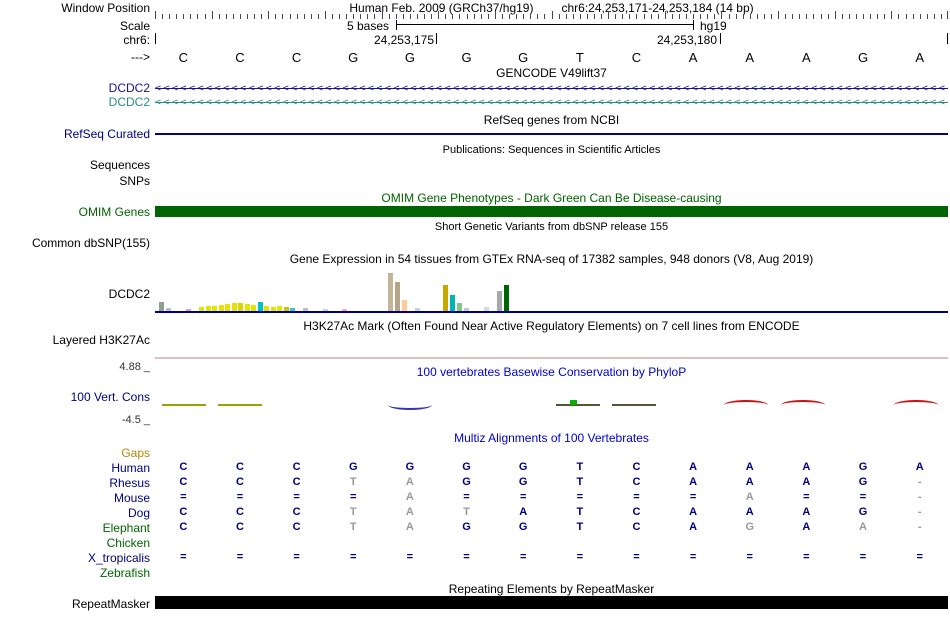 This screenshot has height=626, width=950. Describe the element at coordinates (551, 602) in the screenshot. I see `repeatmasker-bar` at that location.